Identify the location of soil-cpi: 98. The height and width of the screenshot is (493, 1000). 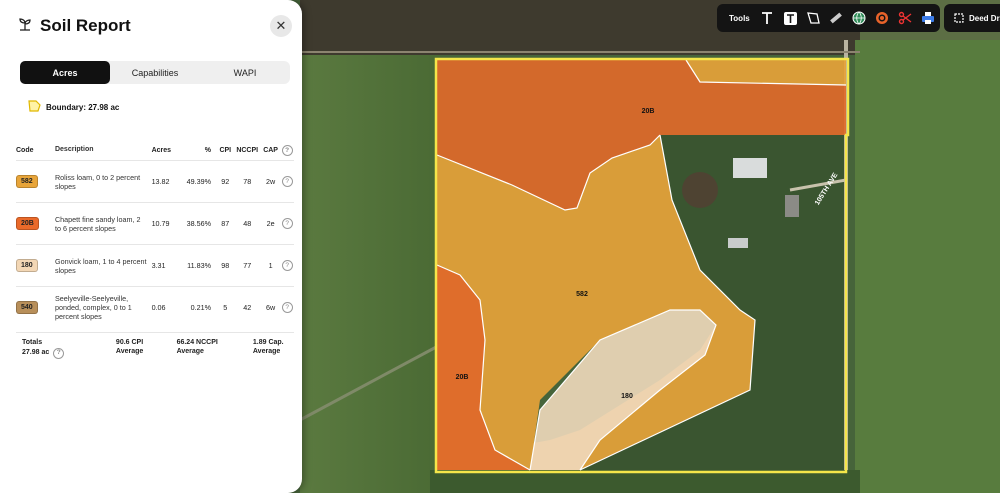
(225, 265).